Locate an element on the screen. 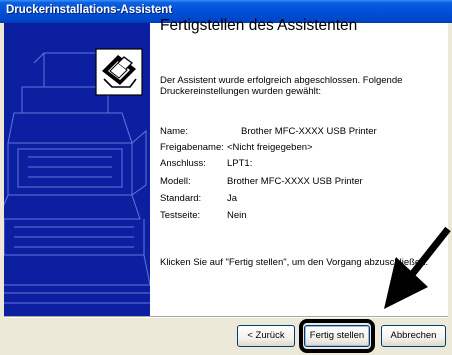  page-title: Fertigstellen des Assistenten is located at coordinates (259, 25).